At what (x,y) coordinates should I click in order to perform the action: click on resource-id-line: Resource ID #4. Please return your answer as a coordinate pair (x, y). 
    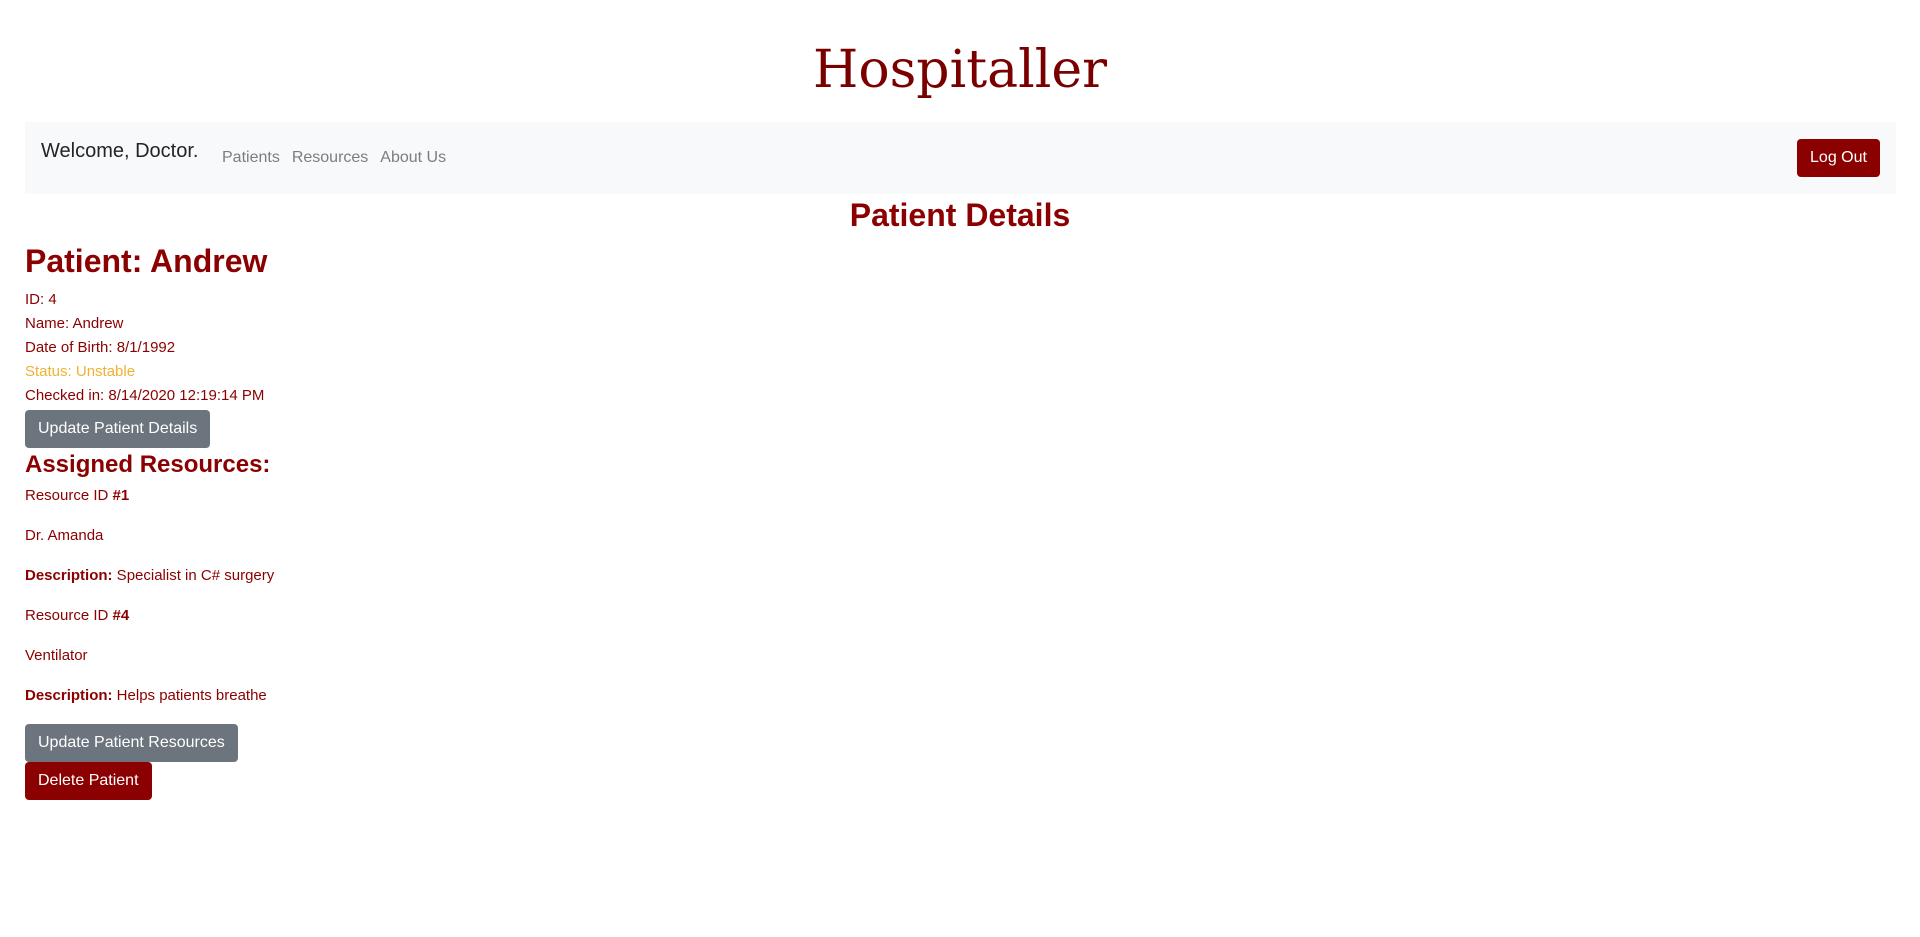
    Looking at the image, I should click on (425, 616).